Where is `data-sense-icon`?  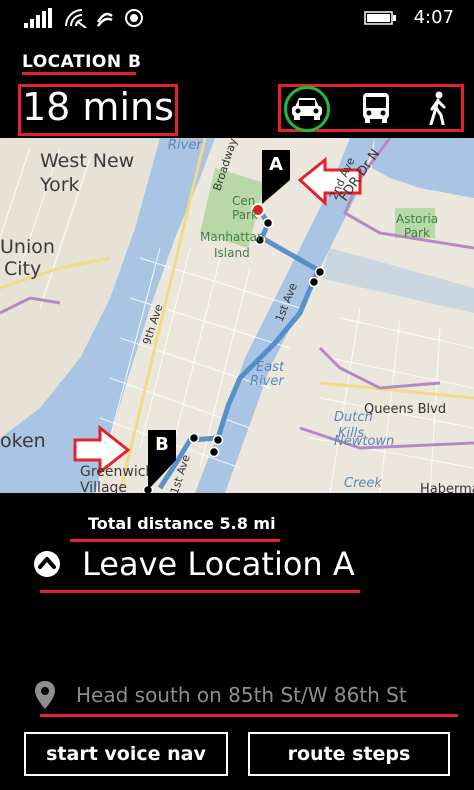
data-sense-icon is located at coordinates (104, 19).